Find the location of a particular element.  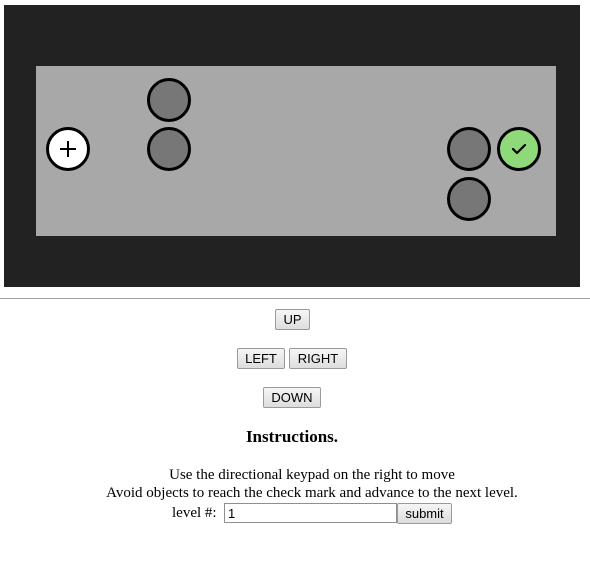

goal-piece is located at coordinates (519, 149).